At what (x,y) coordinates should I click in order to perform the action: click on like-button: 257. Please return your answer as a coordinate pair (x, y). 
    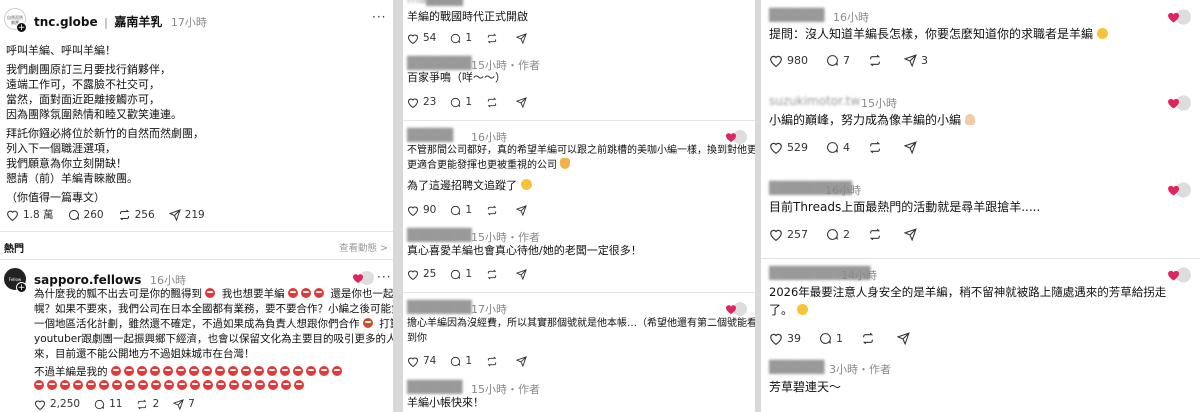
    Looking at the image, I should click on (788, 234).